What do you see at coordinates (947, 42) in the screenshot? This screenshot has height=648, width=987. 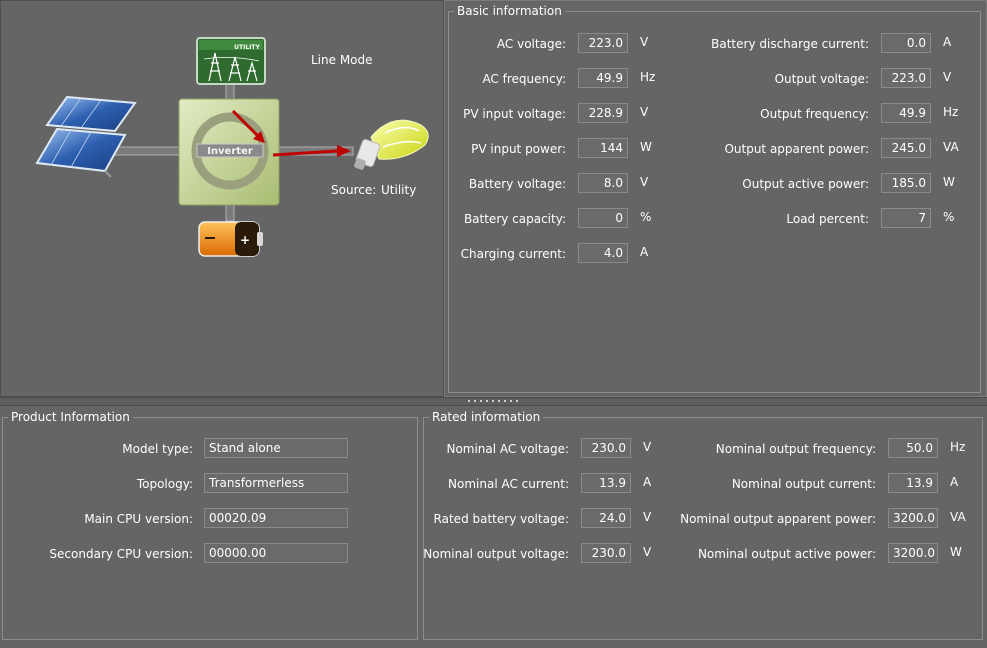 I see `basic-right-unit: A` at bounding box center [947, 42].